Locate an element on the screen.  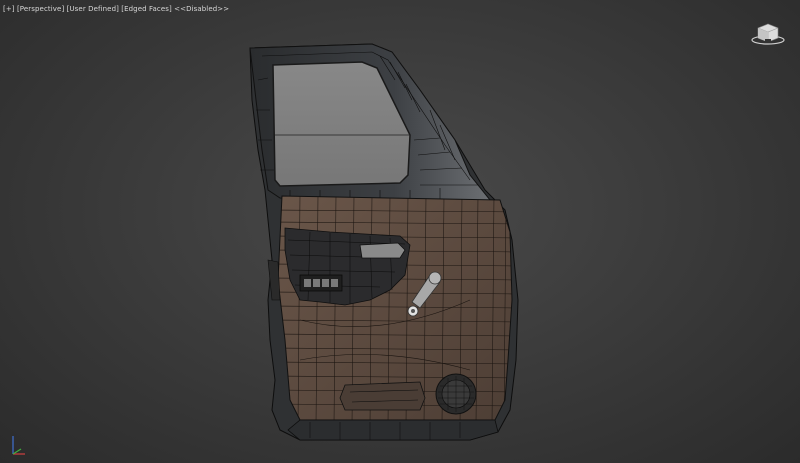
axis-tripod-icon is located at coordinates (18, 445).